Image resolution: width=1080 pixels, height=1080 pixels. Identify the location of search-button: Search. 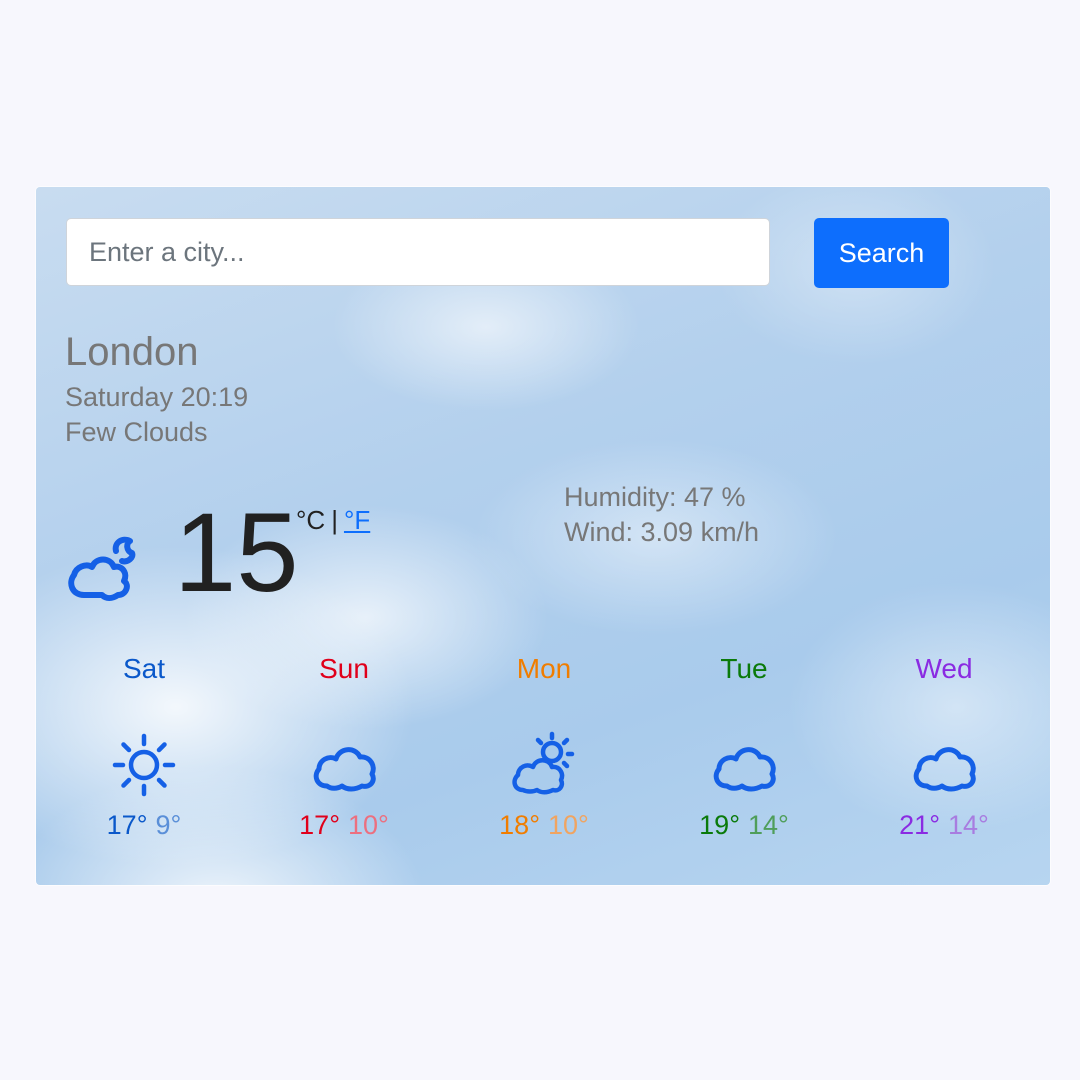
(881, 253).